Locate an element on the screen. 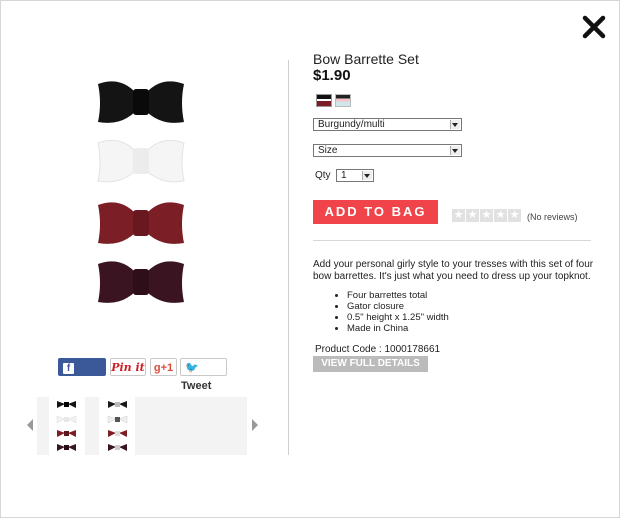  twitter-icon: 🐦 is located at coordinates (192, 368).